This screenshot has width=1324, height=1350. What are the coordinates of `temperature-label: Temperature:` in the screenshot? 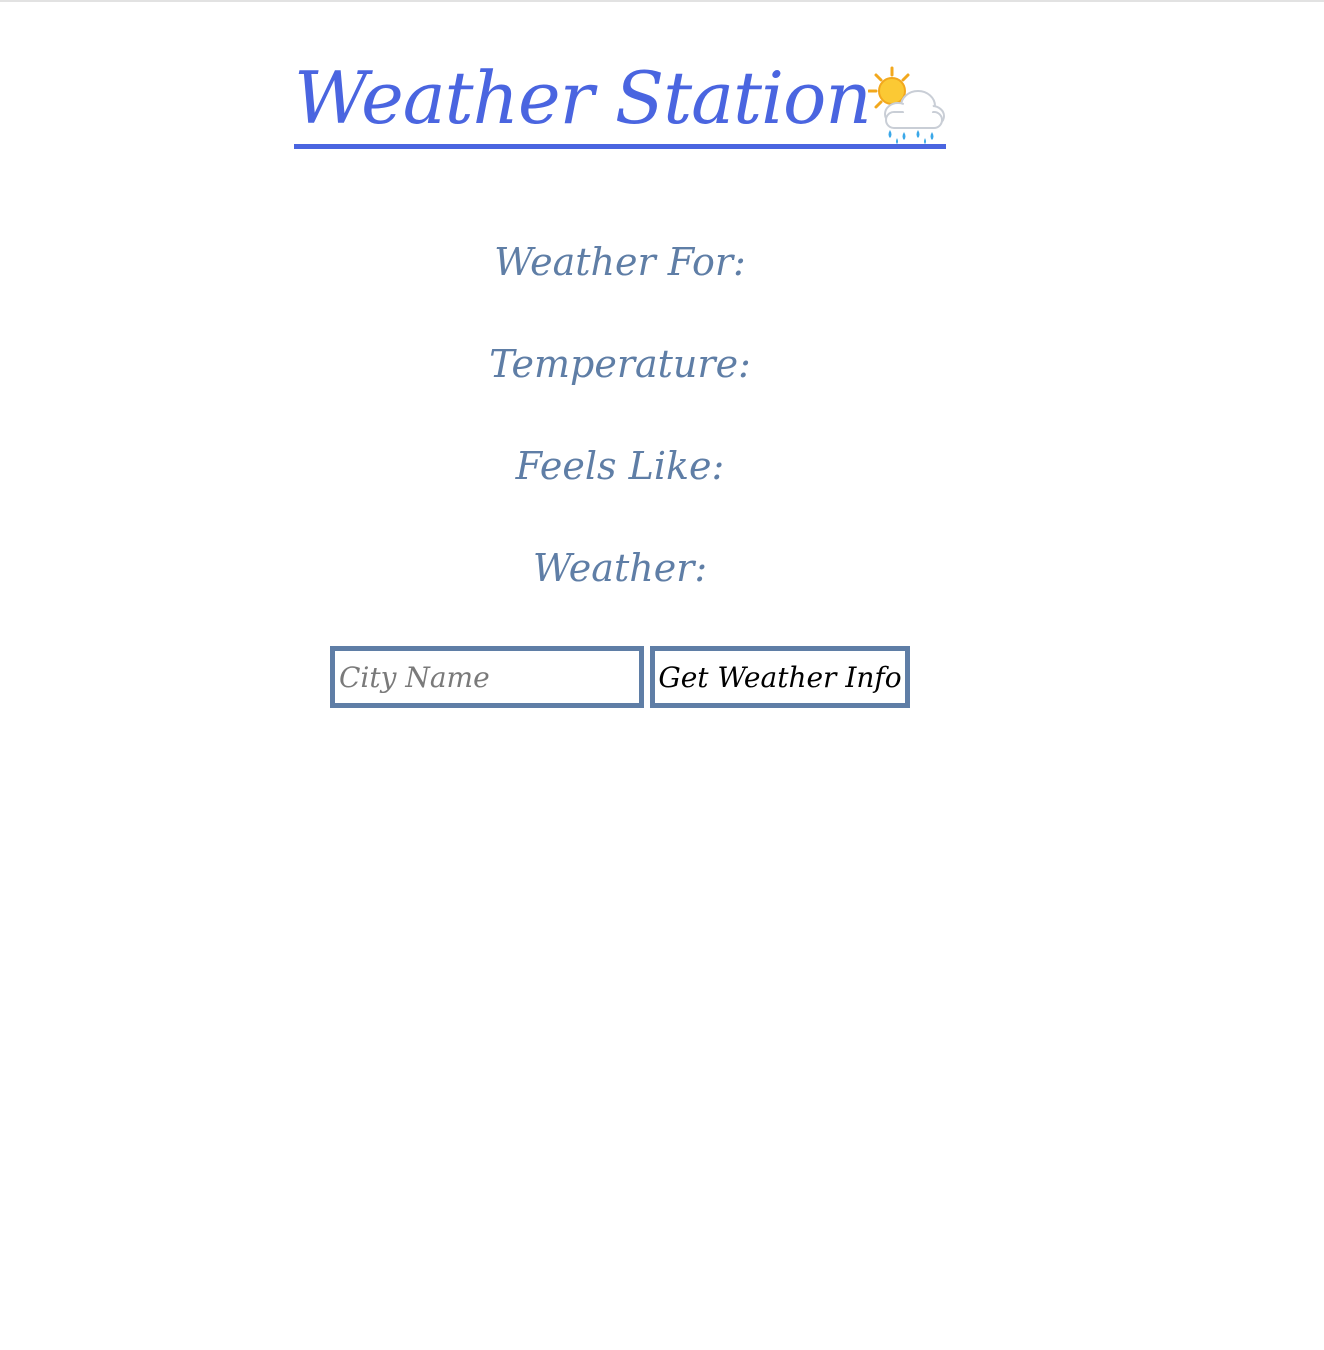 It's located at (620, 364).